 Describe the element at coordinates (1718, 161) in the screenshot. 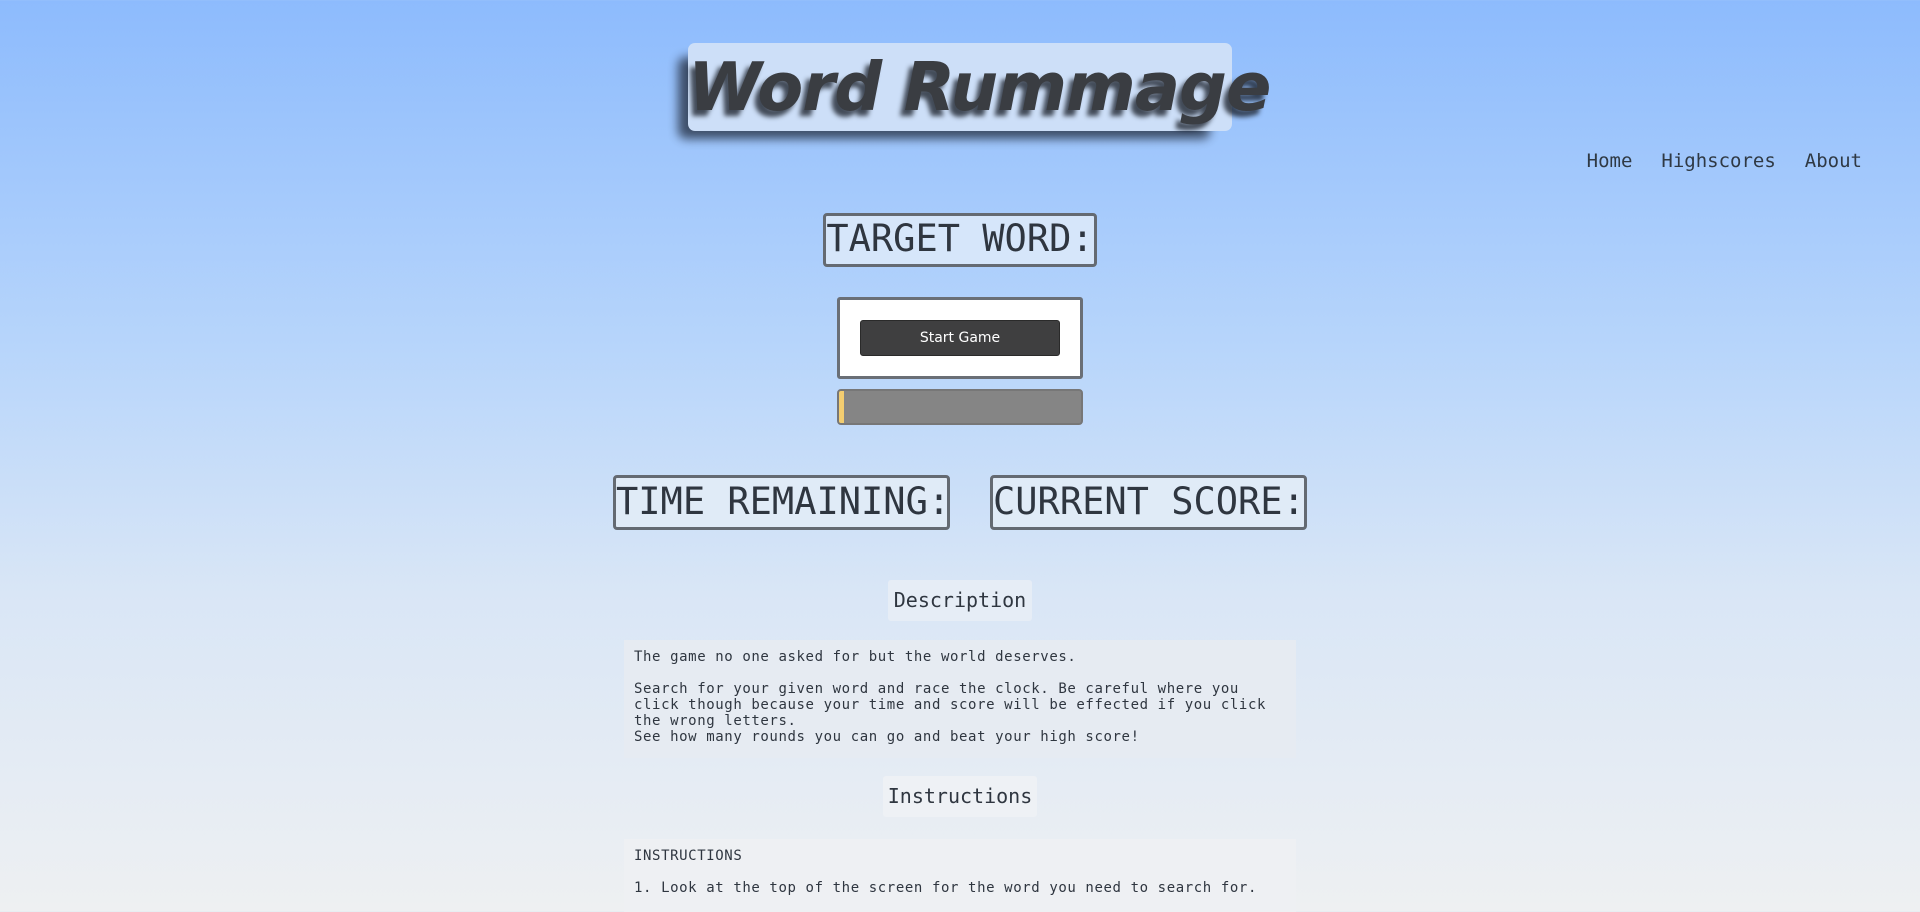

I see `nav-link-highscores: Highscores` at that location.